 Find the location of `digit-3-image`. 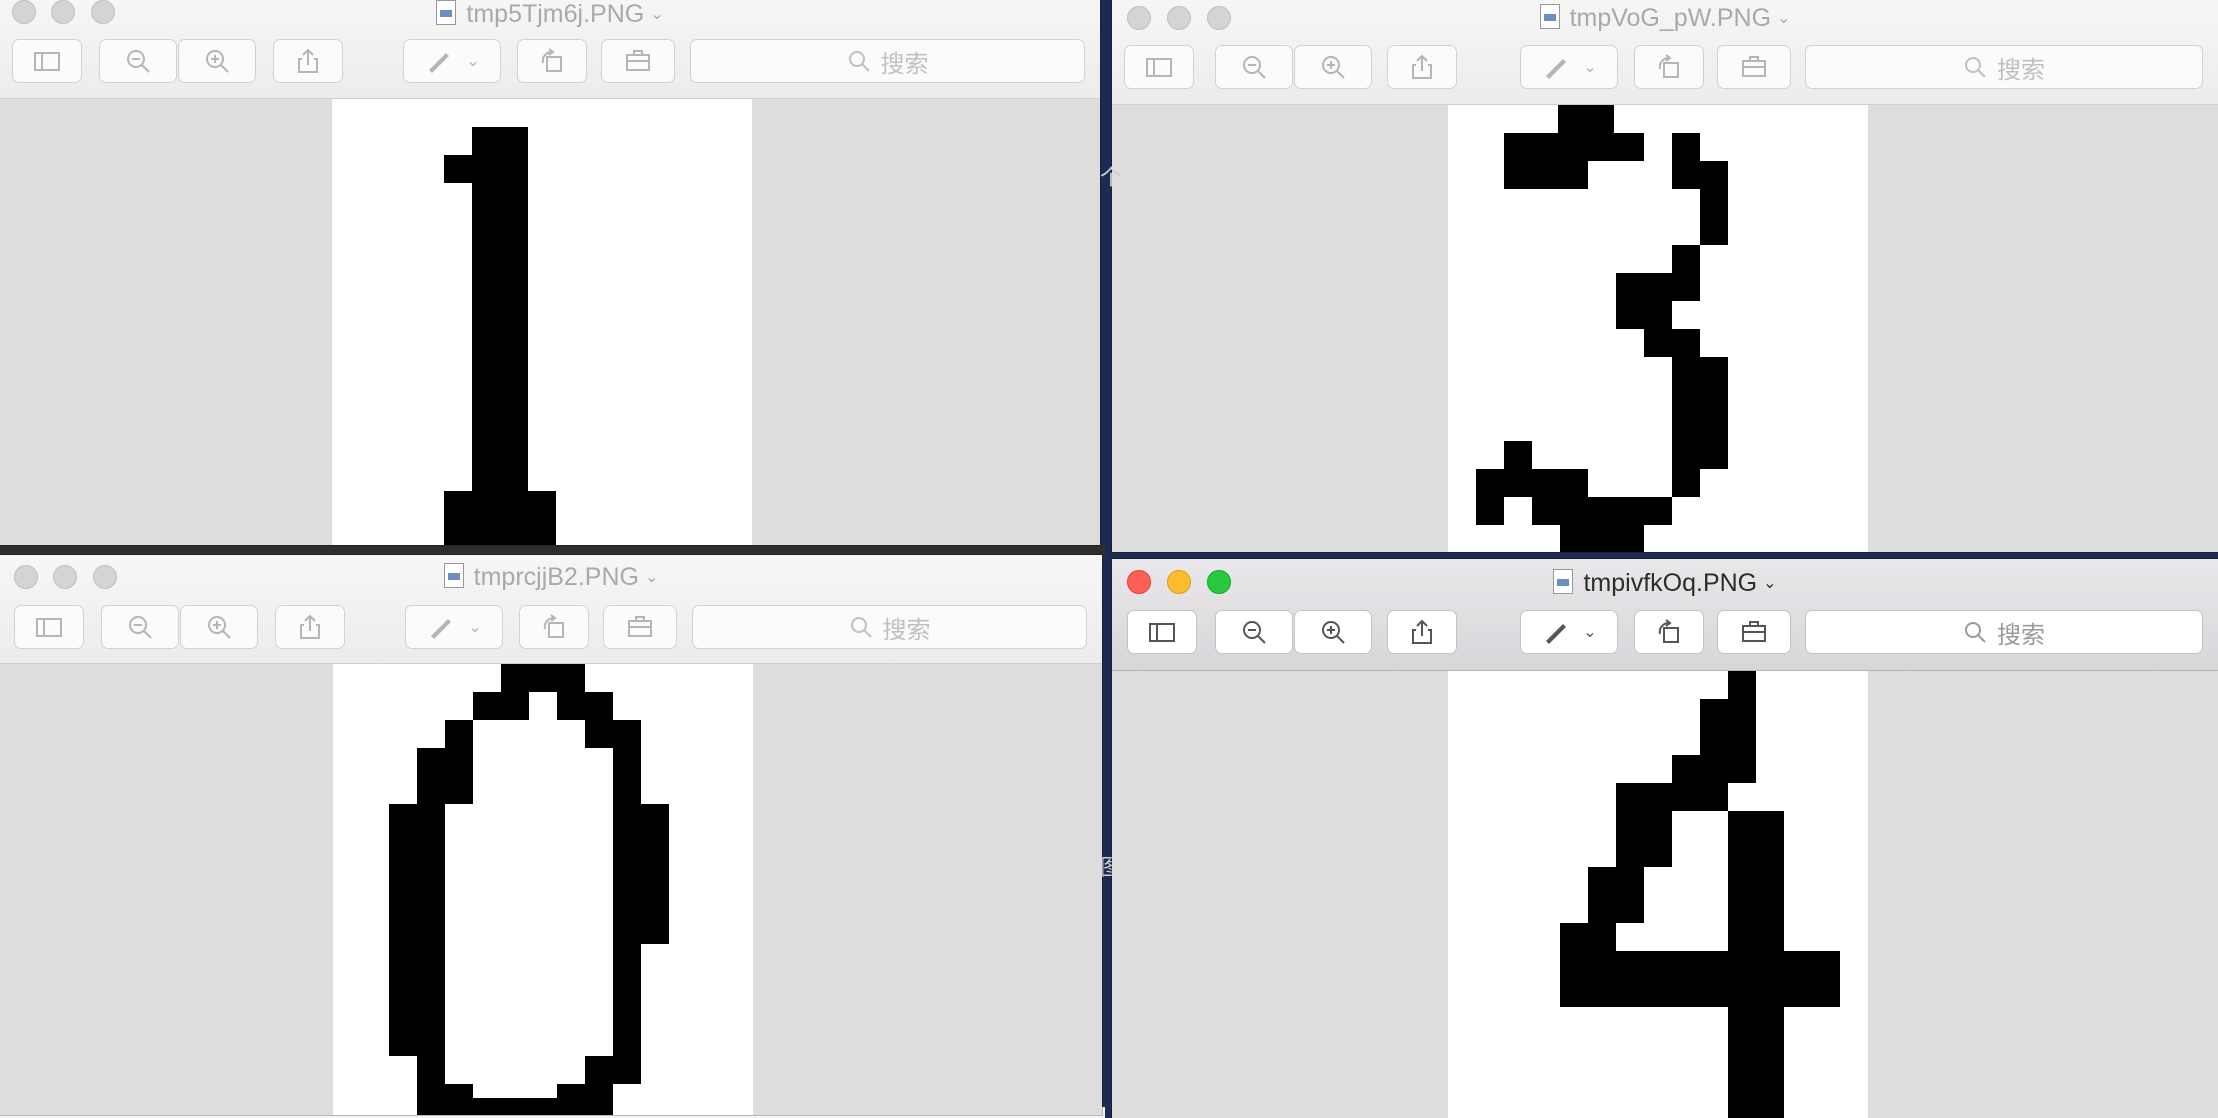

digit-3-image is located at coordinates (1602, 328).